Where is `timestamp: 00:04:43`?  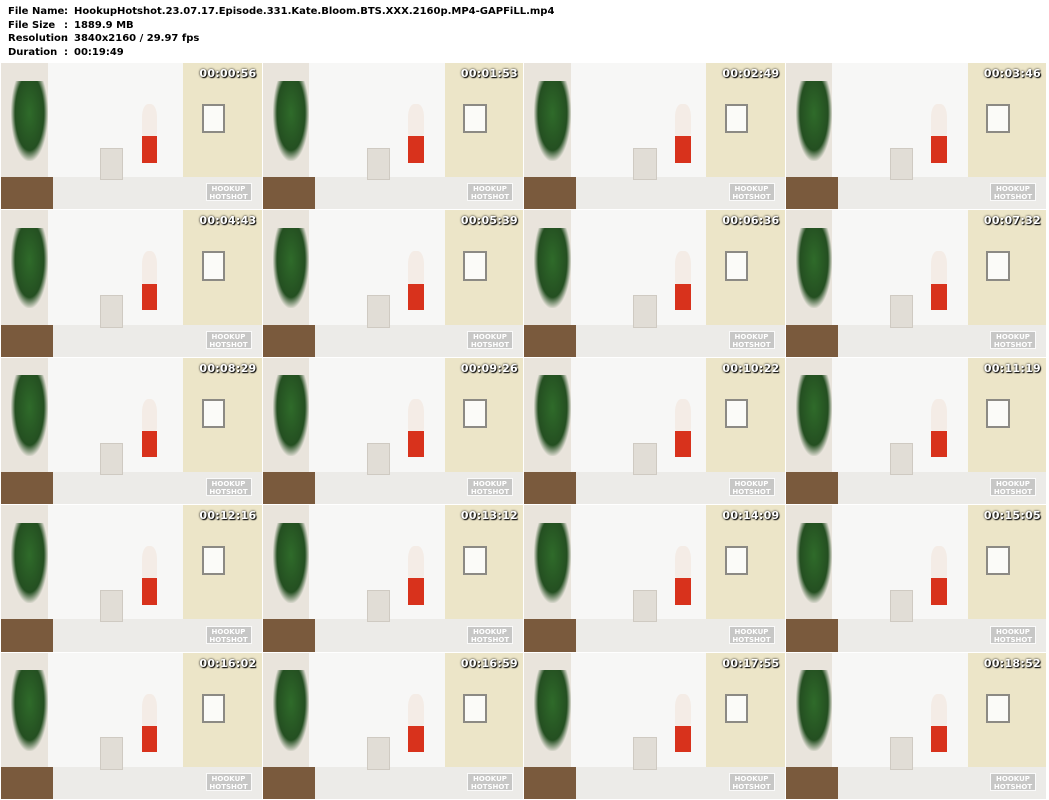 timestamp: 00:04:43 is located at coordinates (228, 221).